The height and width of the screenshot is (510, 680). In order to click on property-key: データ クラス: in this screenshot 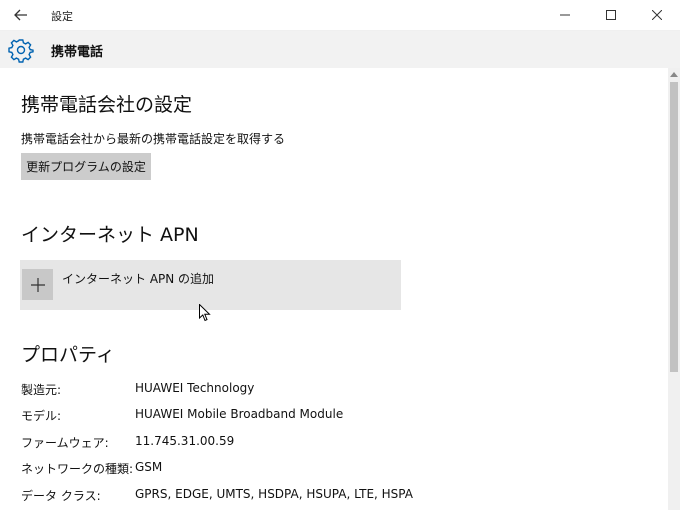, I will do `click(61, 496)`.